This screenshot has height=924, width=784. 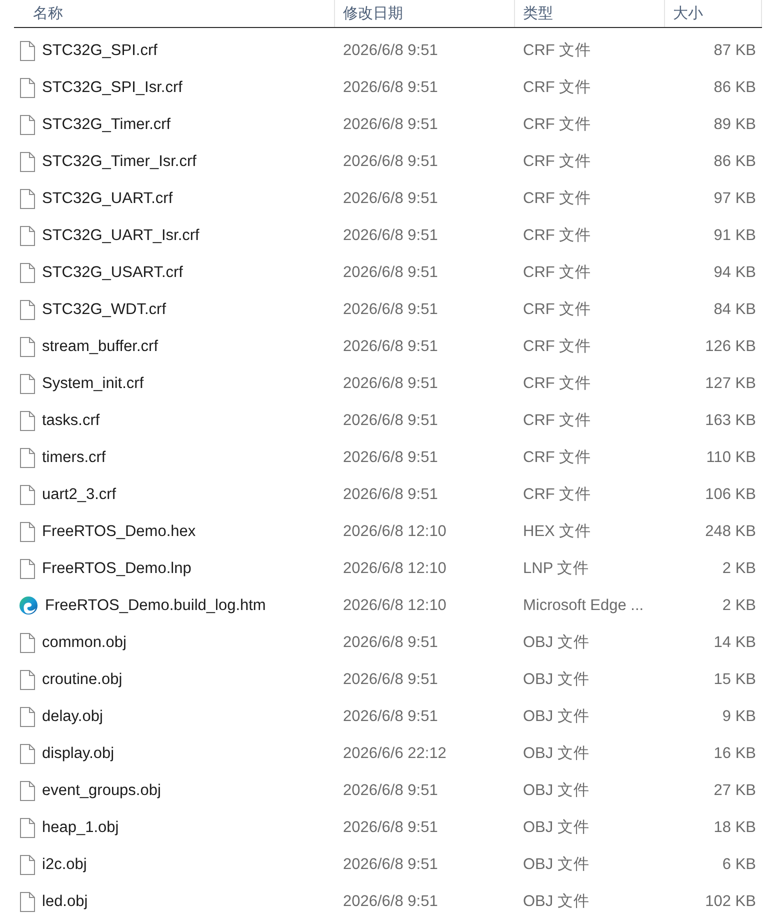 What do you see at coordinates (731, 421) in the screenshot?
I see `file-size: 163 KB` at bounding box center [731, 421].